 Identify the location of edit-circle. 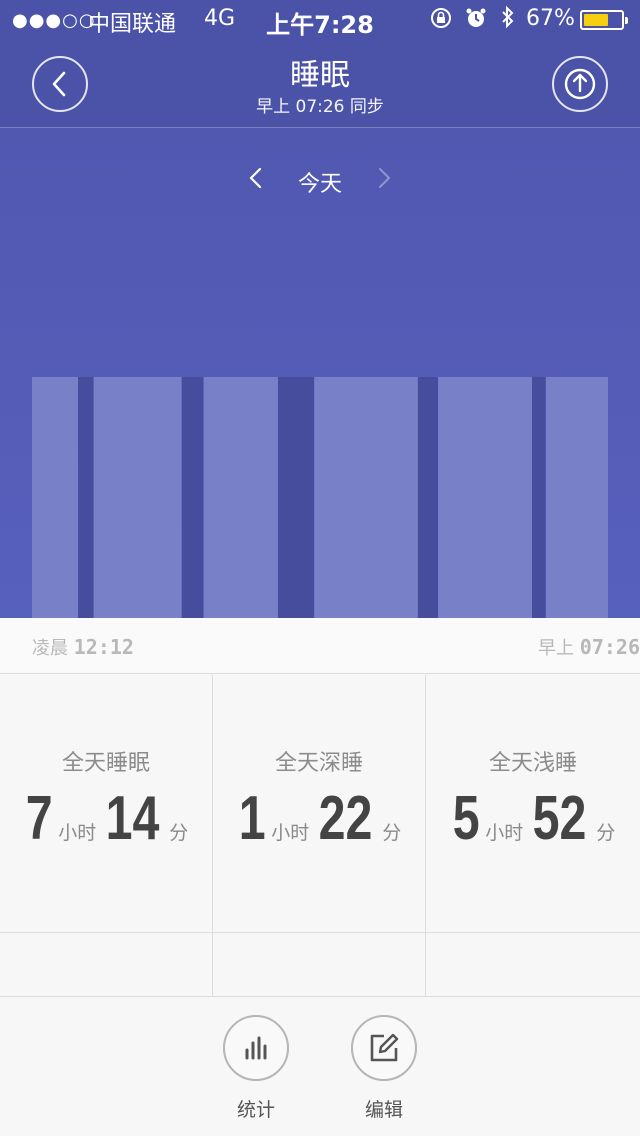
(384, 1048).